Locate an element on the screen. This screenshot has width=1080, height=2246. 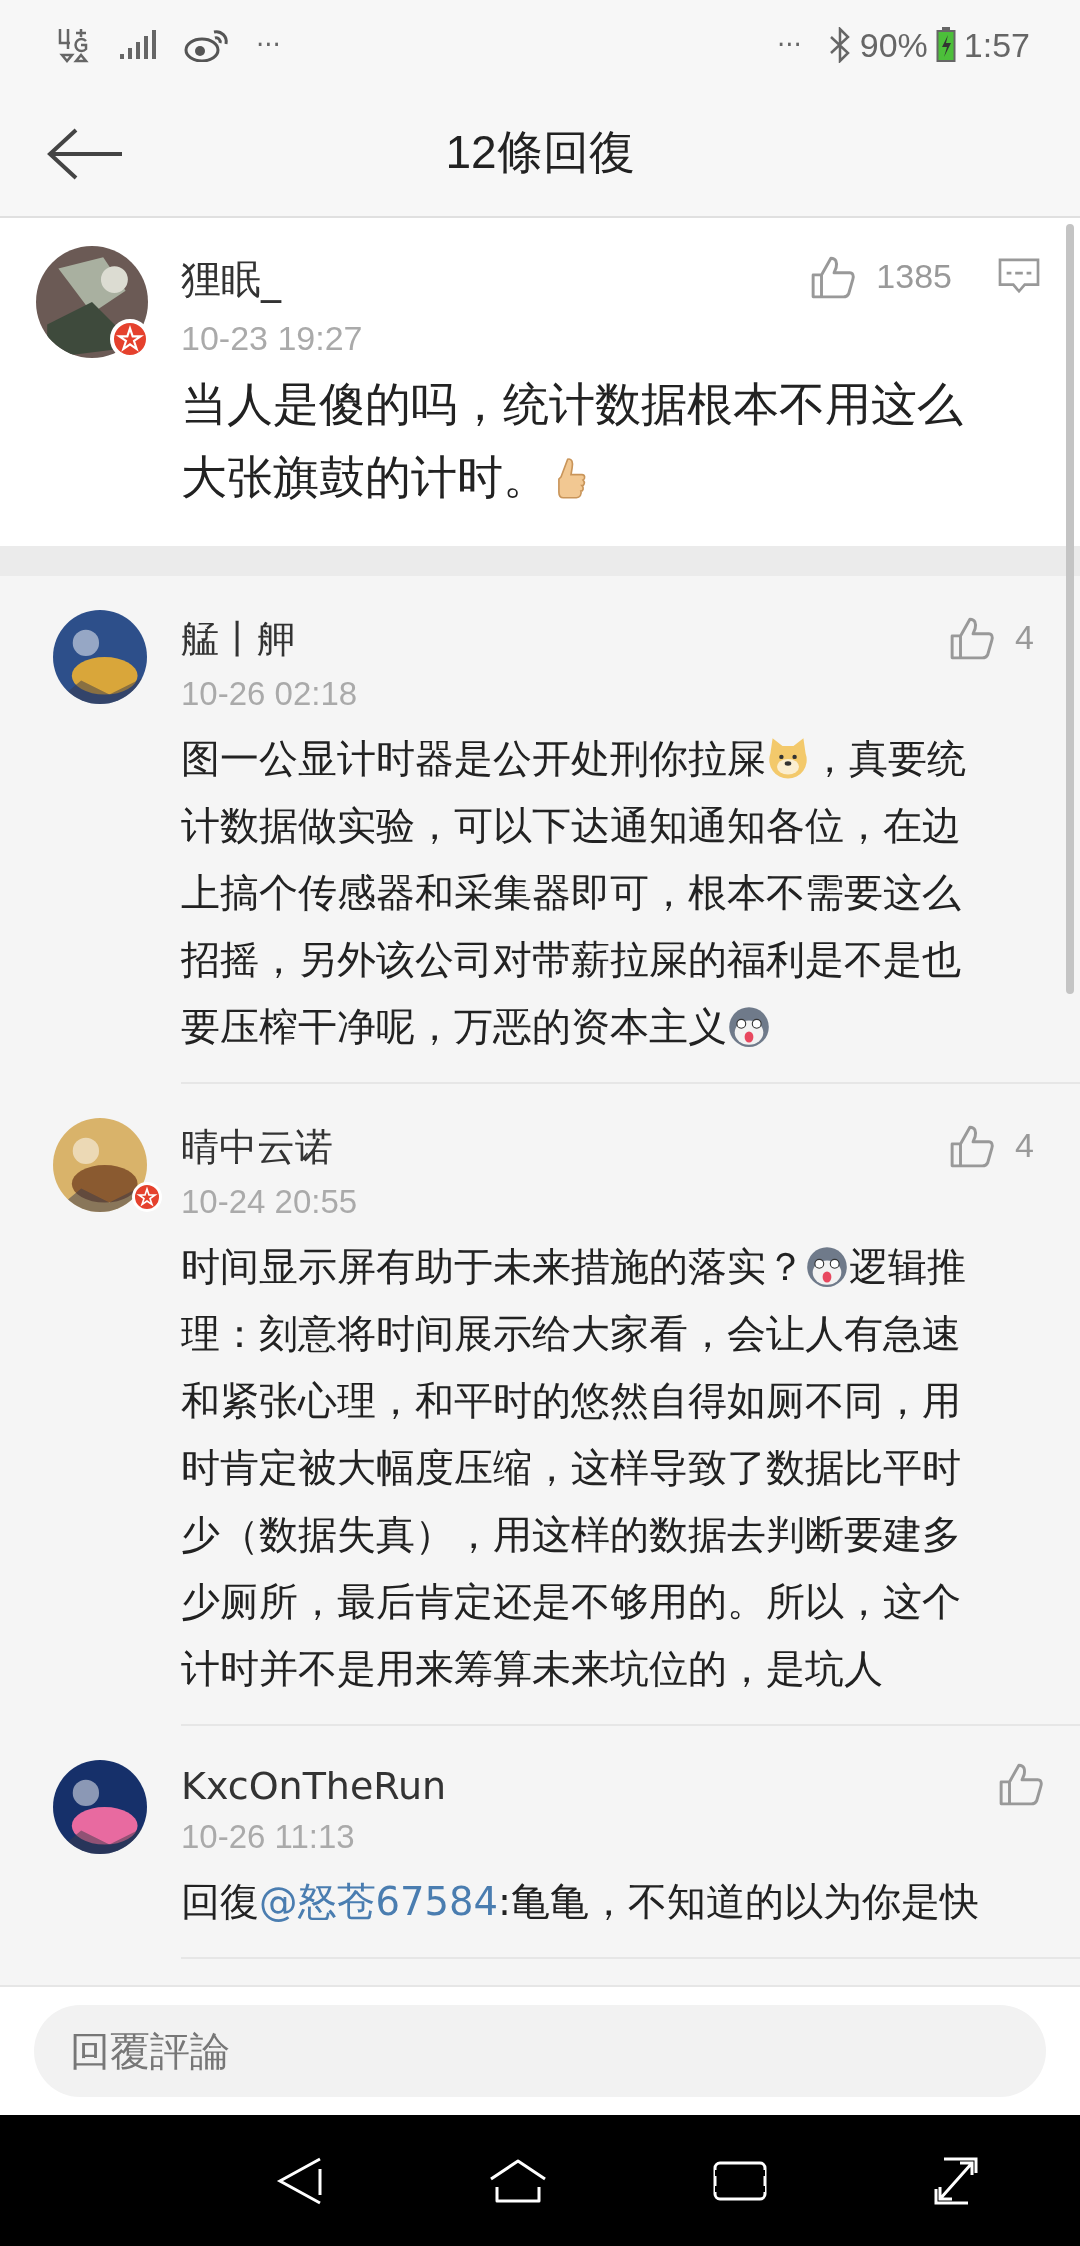
mention-link: @怒苍67584 is located at coordinates (378, 1901).